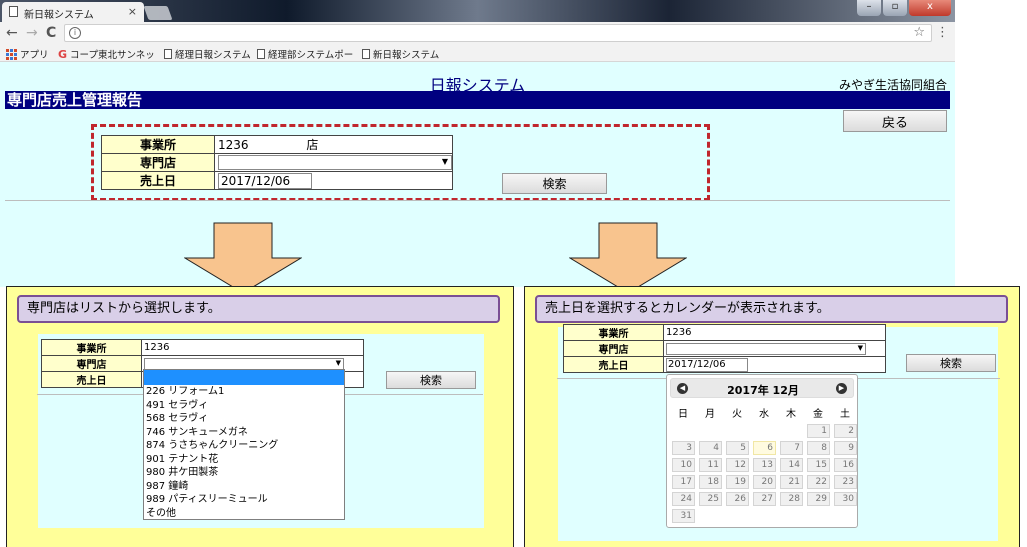  I want to click on office-suffix: 店, so click(312, 145).